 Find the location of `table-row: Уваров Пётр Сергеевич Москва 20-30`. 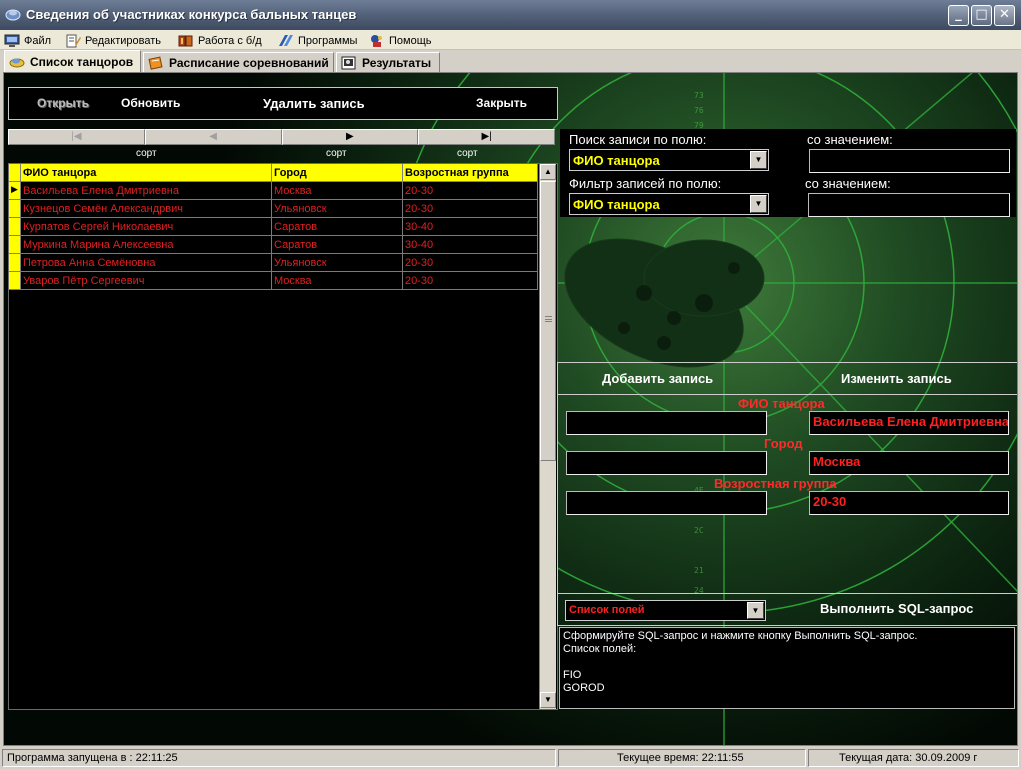

table-row: Уваров Пётр Сергеевич Москва 20-30 is located at coordinates (273, 281).